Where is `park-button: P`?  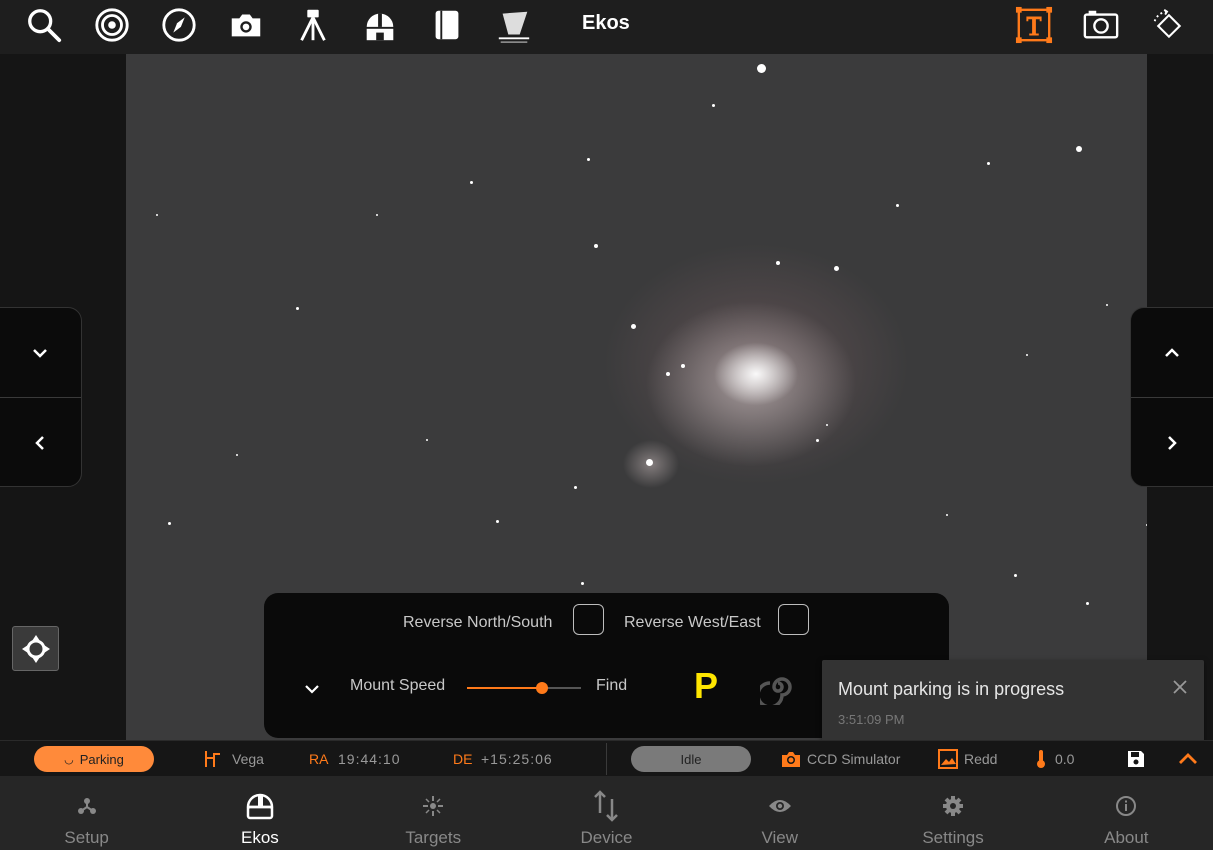
park-button: P is located at coordinates (709, 686).